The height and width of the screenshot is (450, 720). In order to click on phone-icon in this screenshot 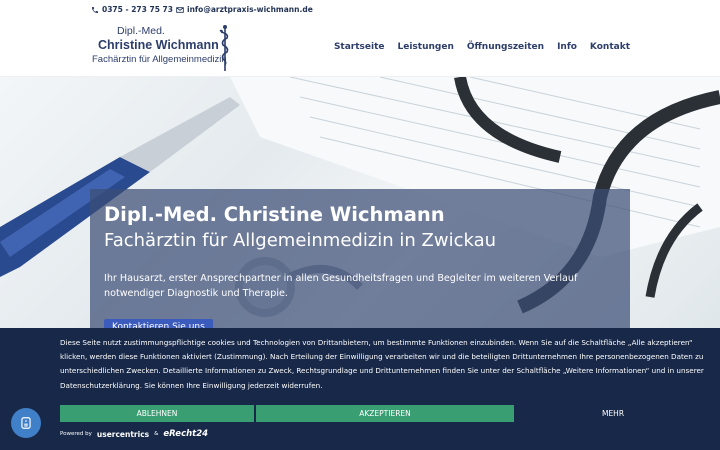, I will do `click(95, 9)`.